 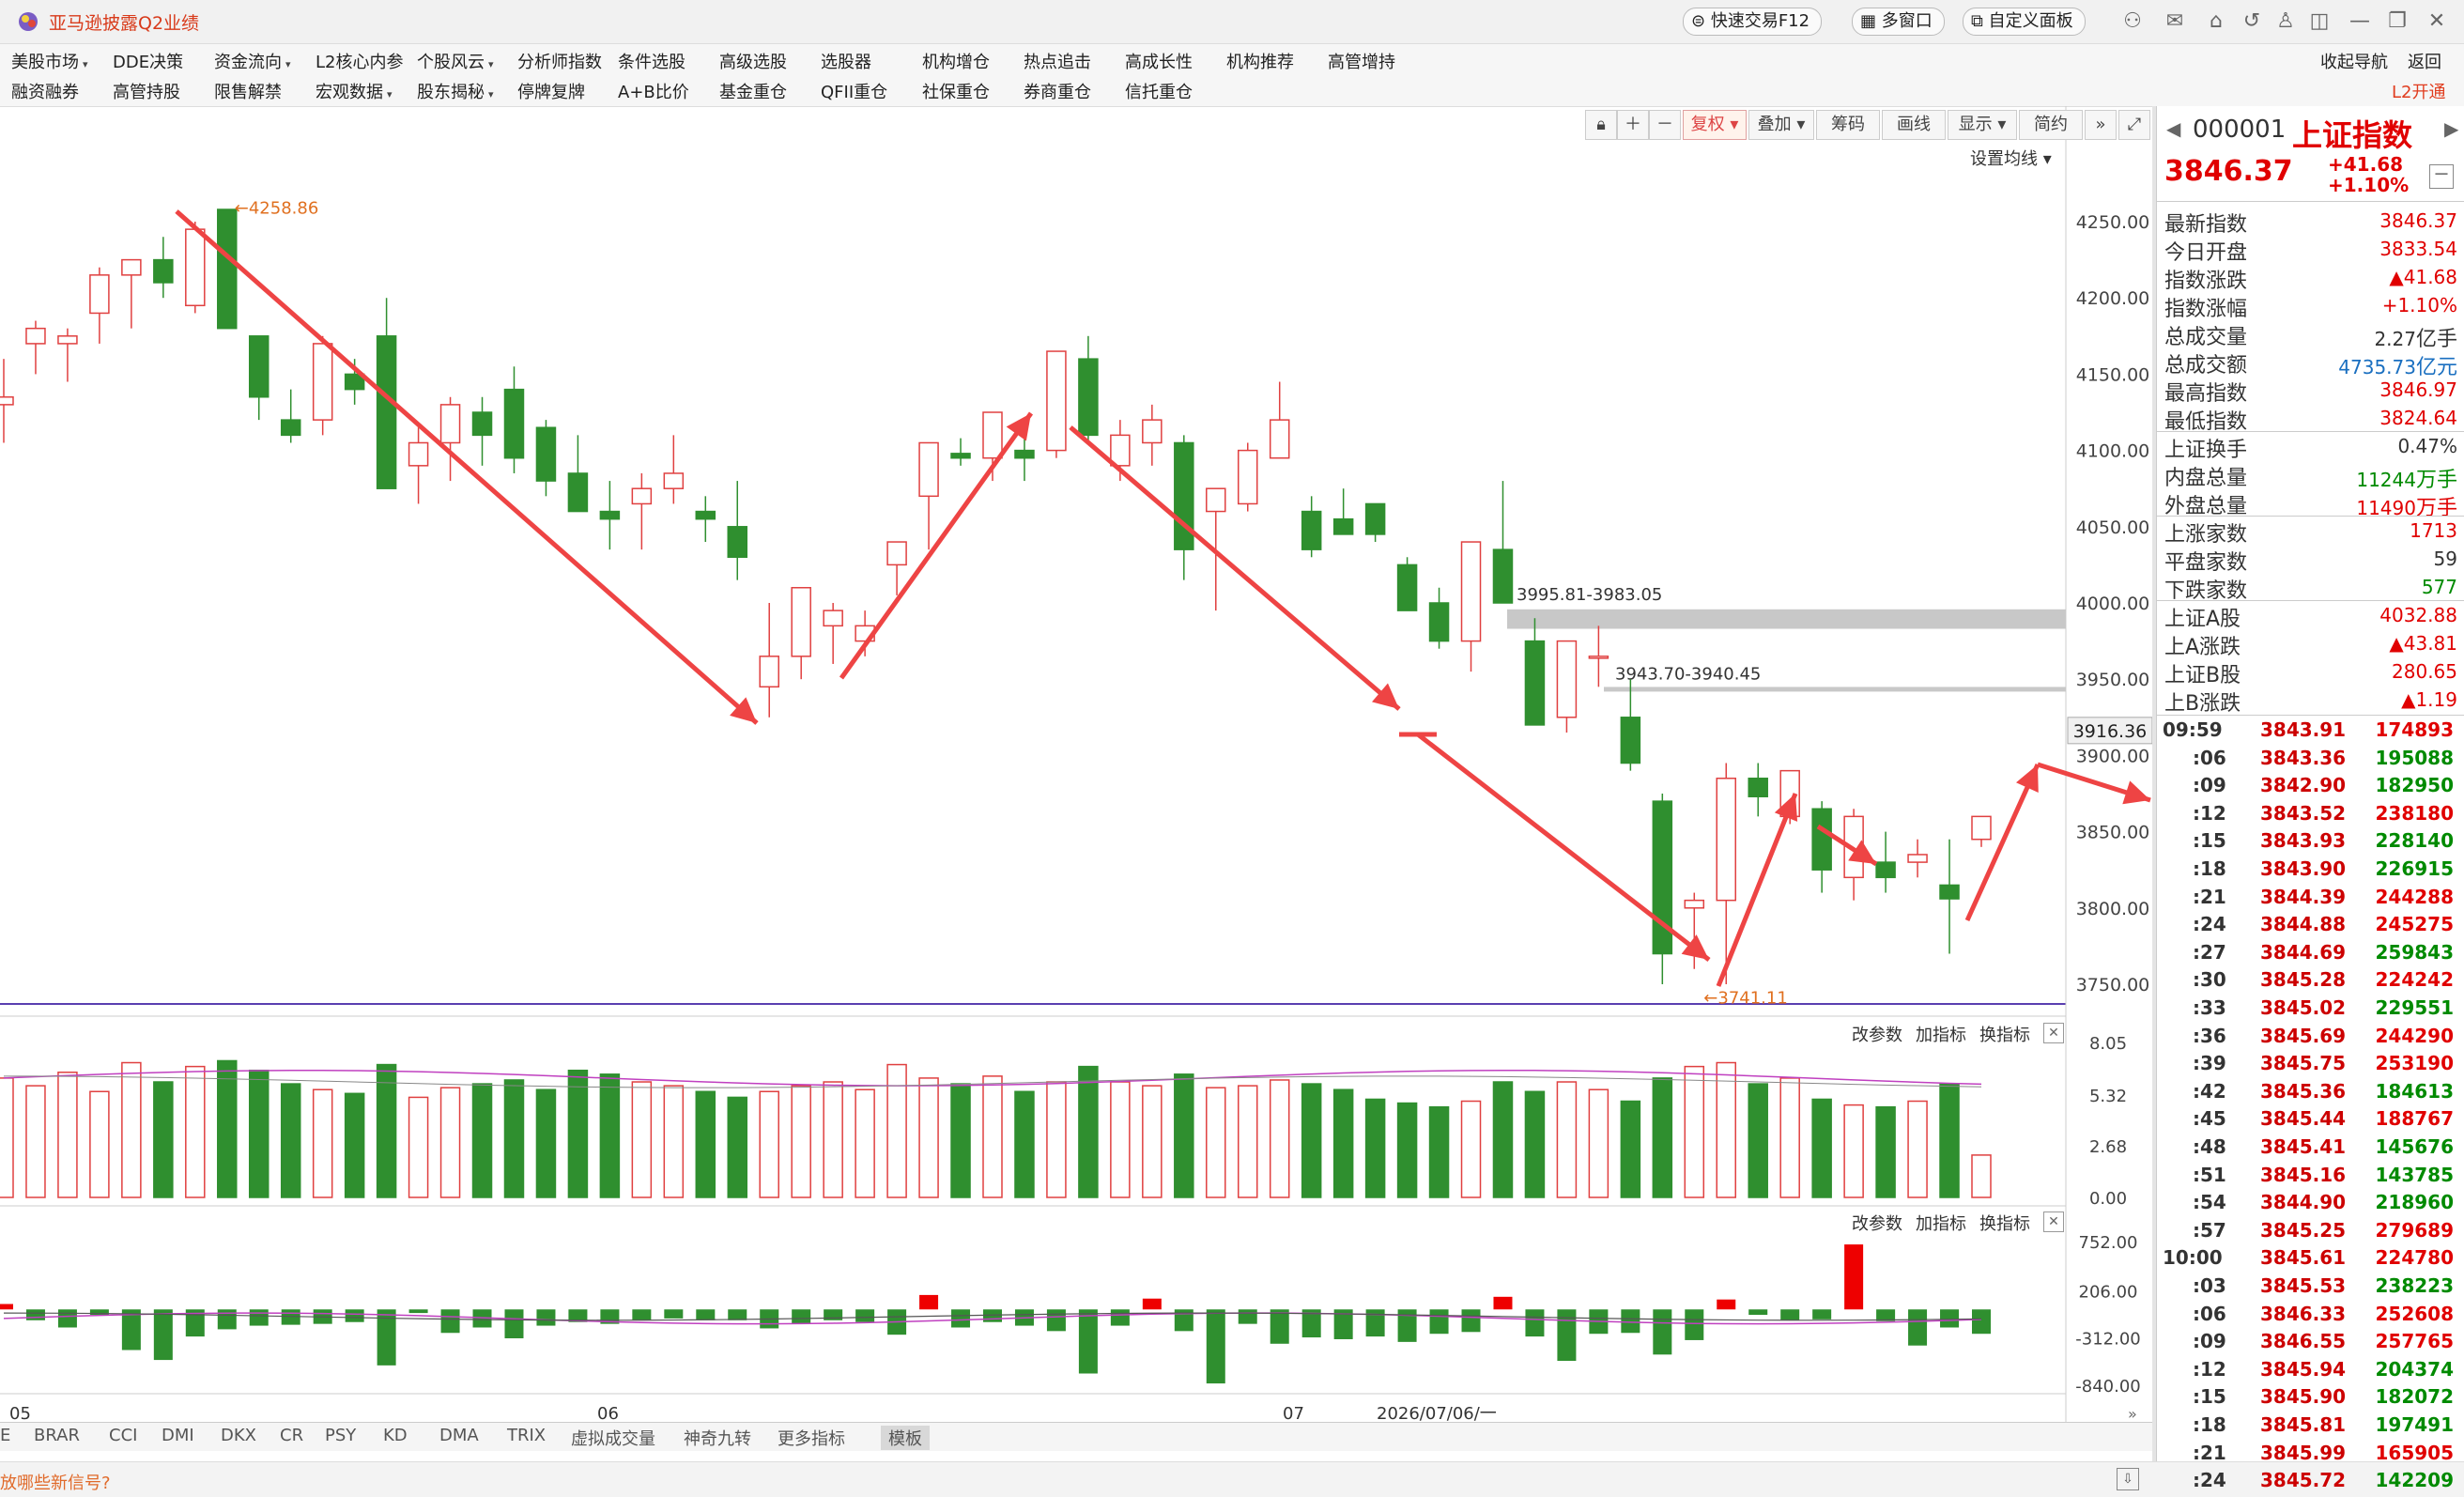 What do you see at coordinates (455, 61) in the screenshot?
I see `menu-item-r1-4: 个股风云 ▾` at bounding box center [455, 61].